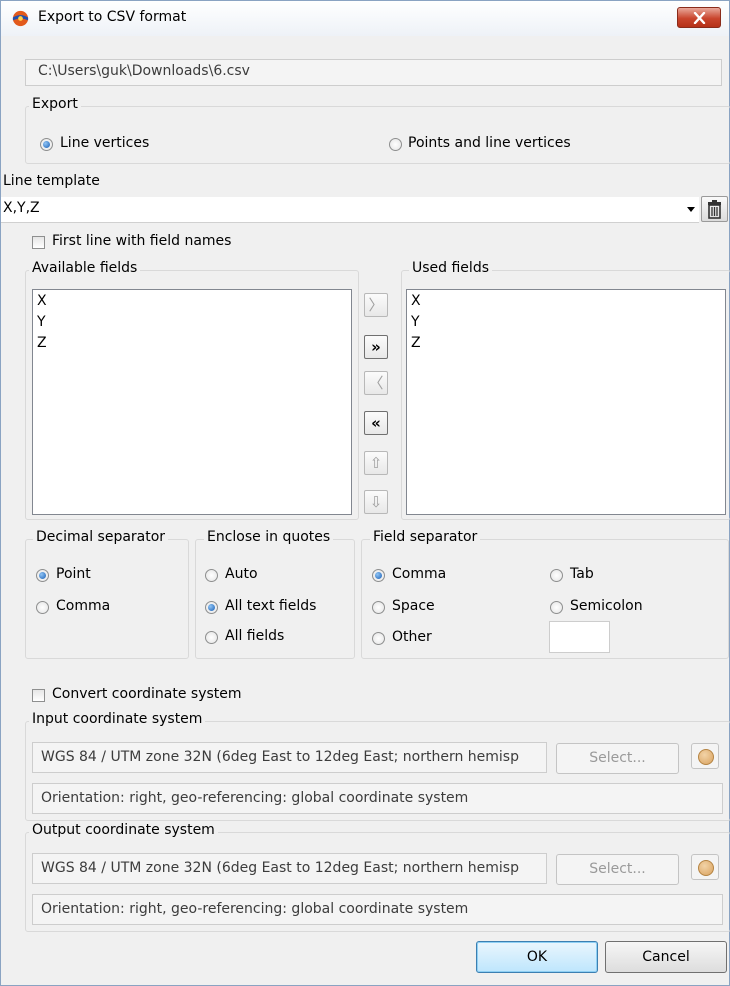 Image resolution: width=730 pixels, height=986 pixels. Describe the element at coordinates (141, 241) in the screenshot. I see `first-line-checkbox-label: First line with field names` at that location.